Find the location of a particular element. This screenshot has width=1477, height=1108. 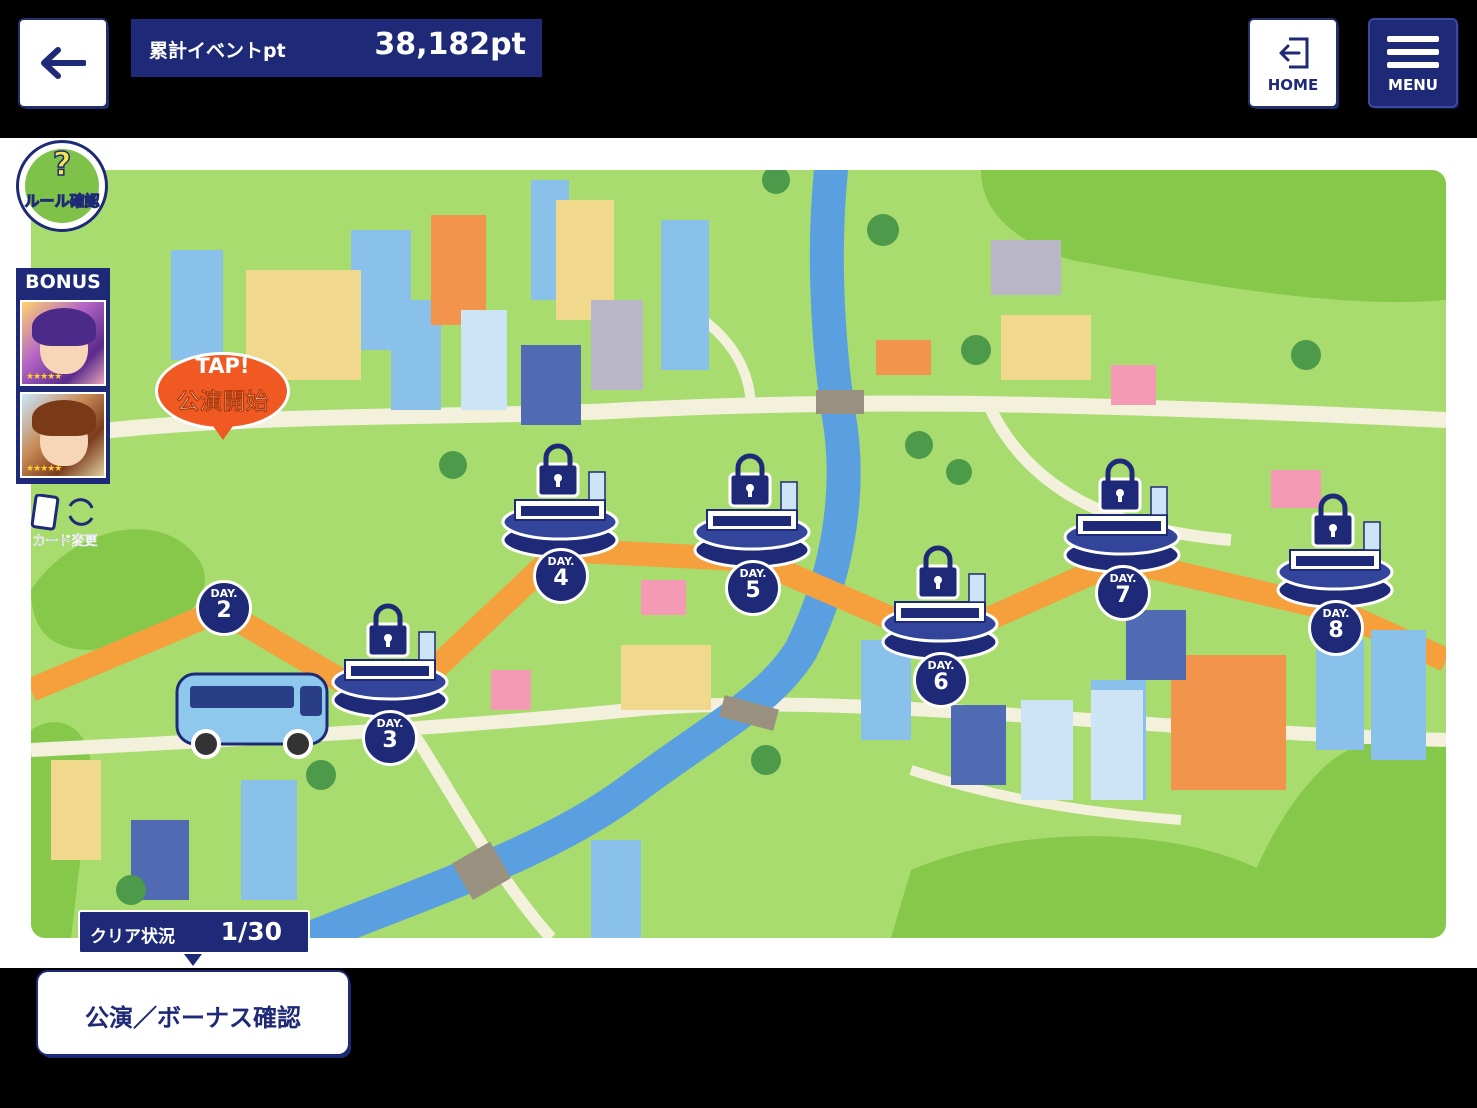

bonus-panel: BONUS ★★★★★ ★★★★★ is located at coordinates (63, 376).